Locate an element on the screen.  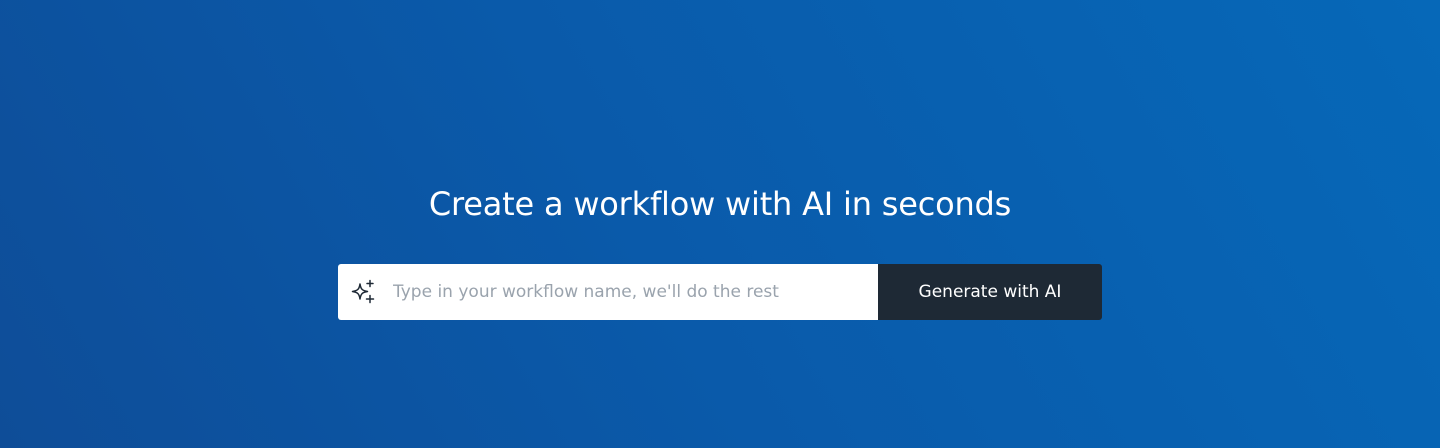
hero-headline: Create a workflow with AI in seconds is located at coordinates (720, 204).